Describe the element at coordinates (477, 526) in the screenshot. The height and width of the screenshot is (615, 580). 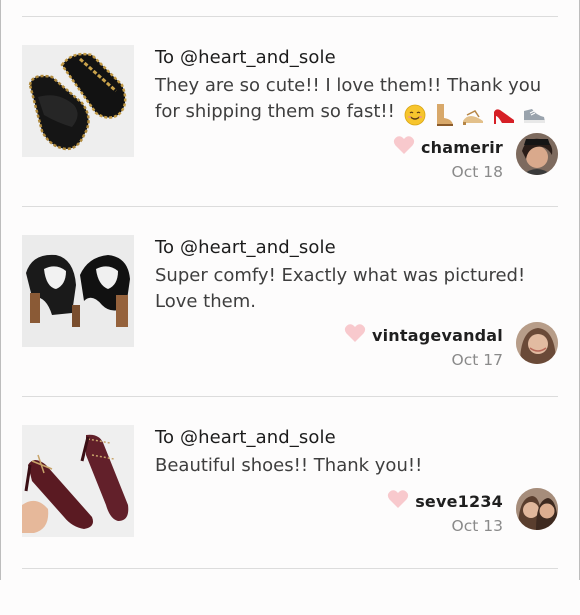
I see `review-date: Oct 13` at that location.